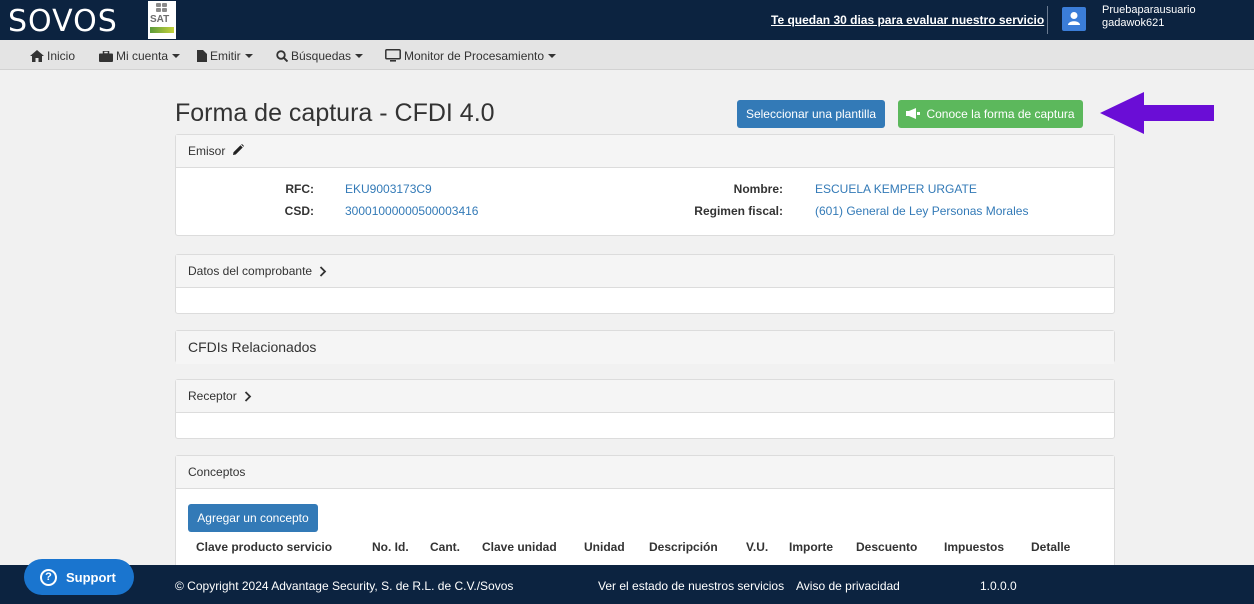 This screenshot has width=1254, height=604. What do you see at coordinates (445, 547) in the screenshot?
I see `col-cant: Cant.` at bounding box center [445, 547].